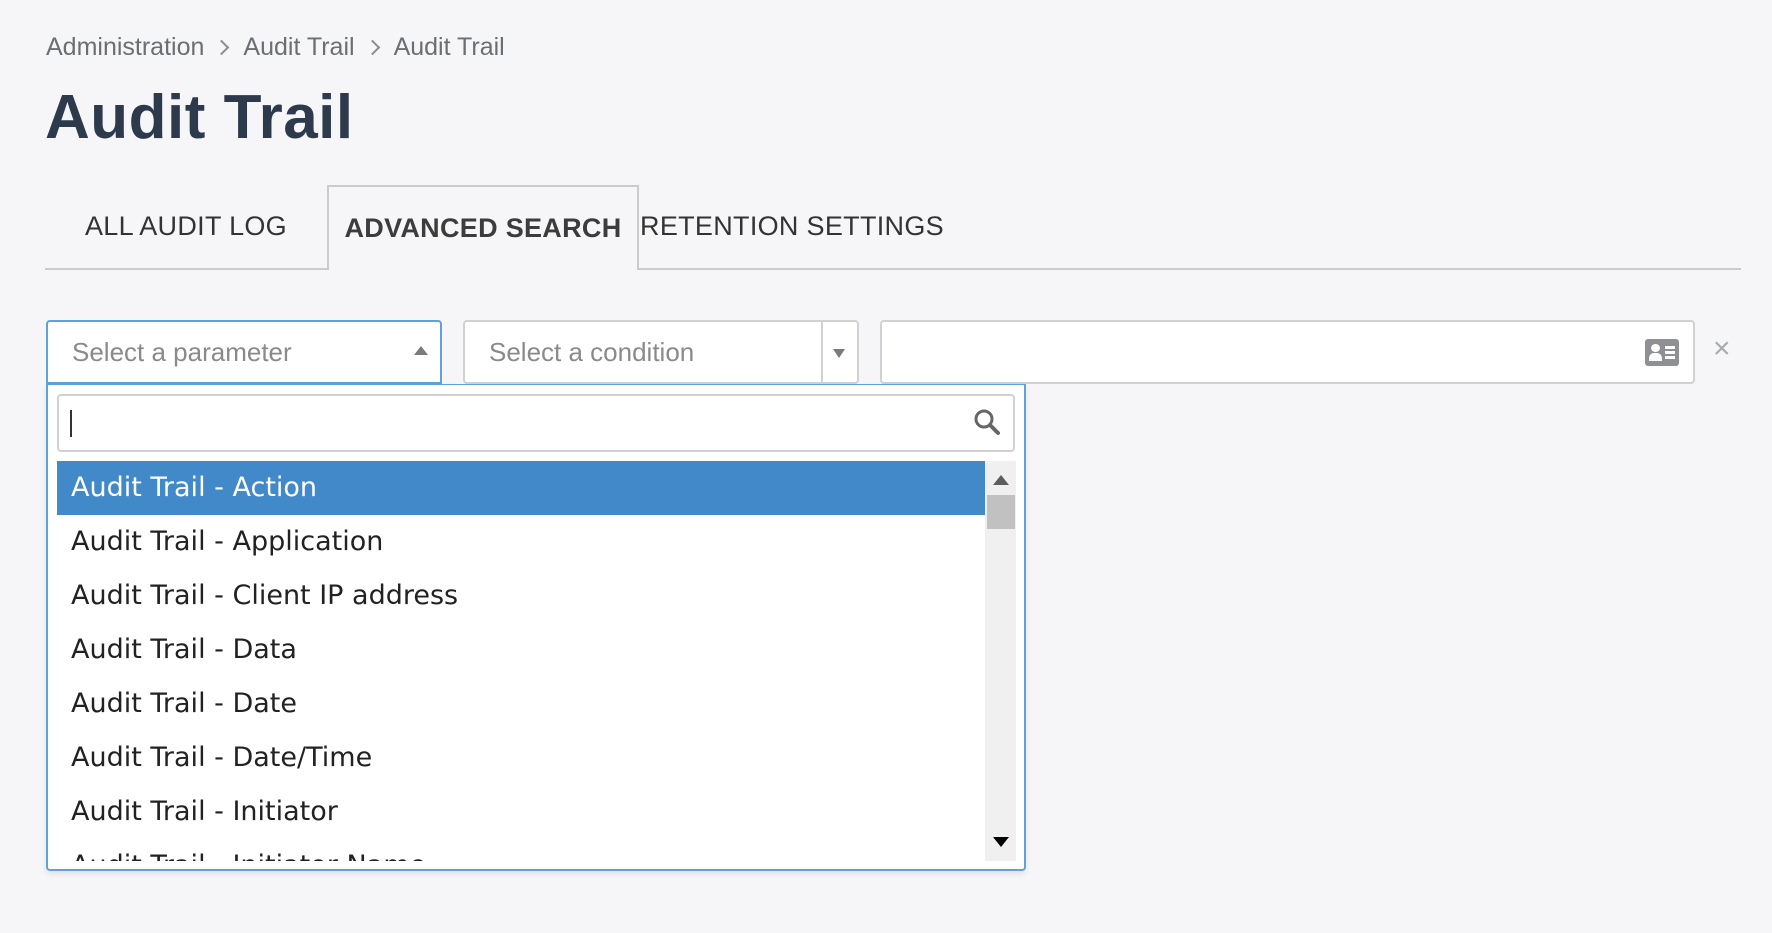 This screenshot has width=1772, height=933. I want to click on scroll-up-icon, so click(1001, 480).